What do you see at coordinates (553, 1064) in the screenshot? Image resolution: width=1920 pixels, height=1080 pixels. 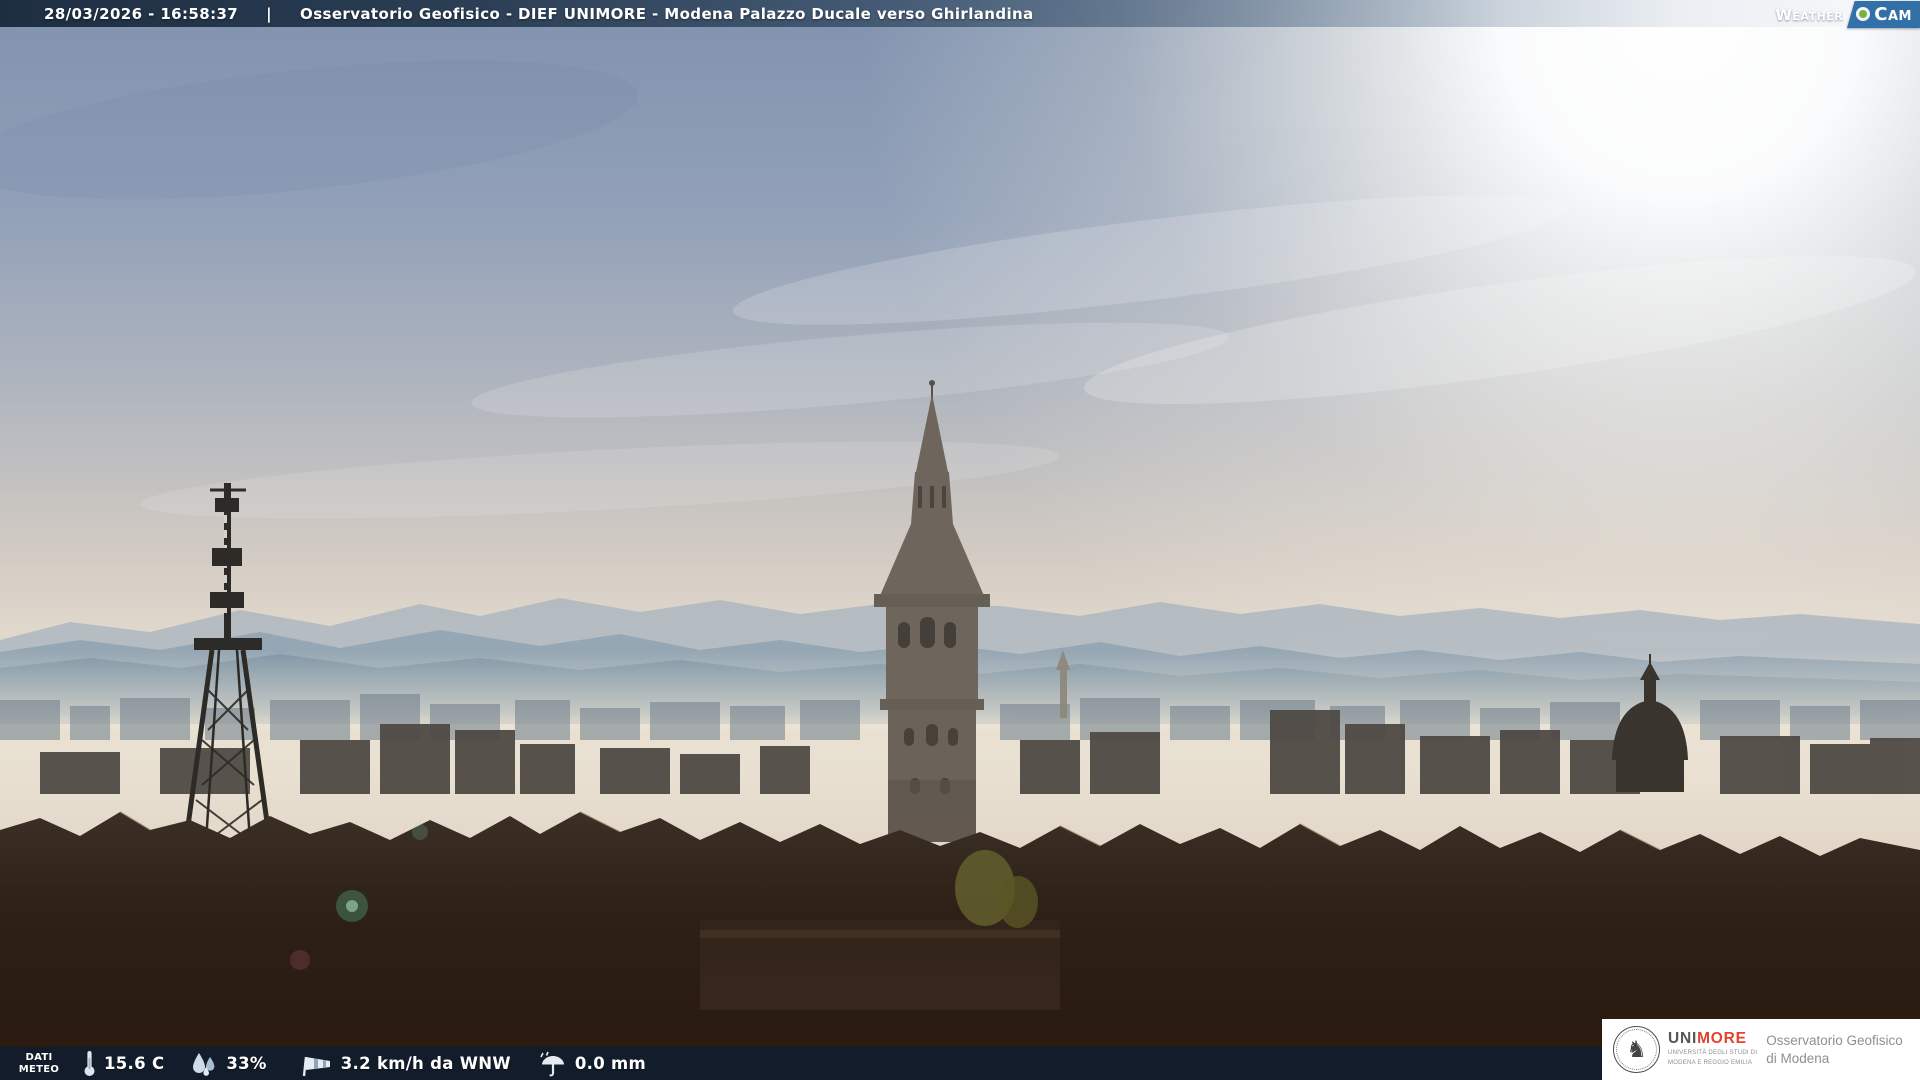 I see `rain-umbrella-icon` at bounding box center [553, 1064].